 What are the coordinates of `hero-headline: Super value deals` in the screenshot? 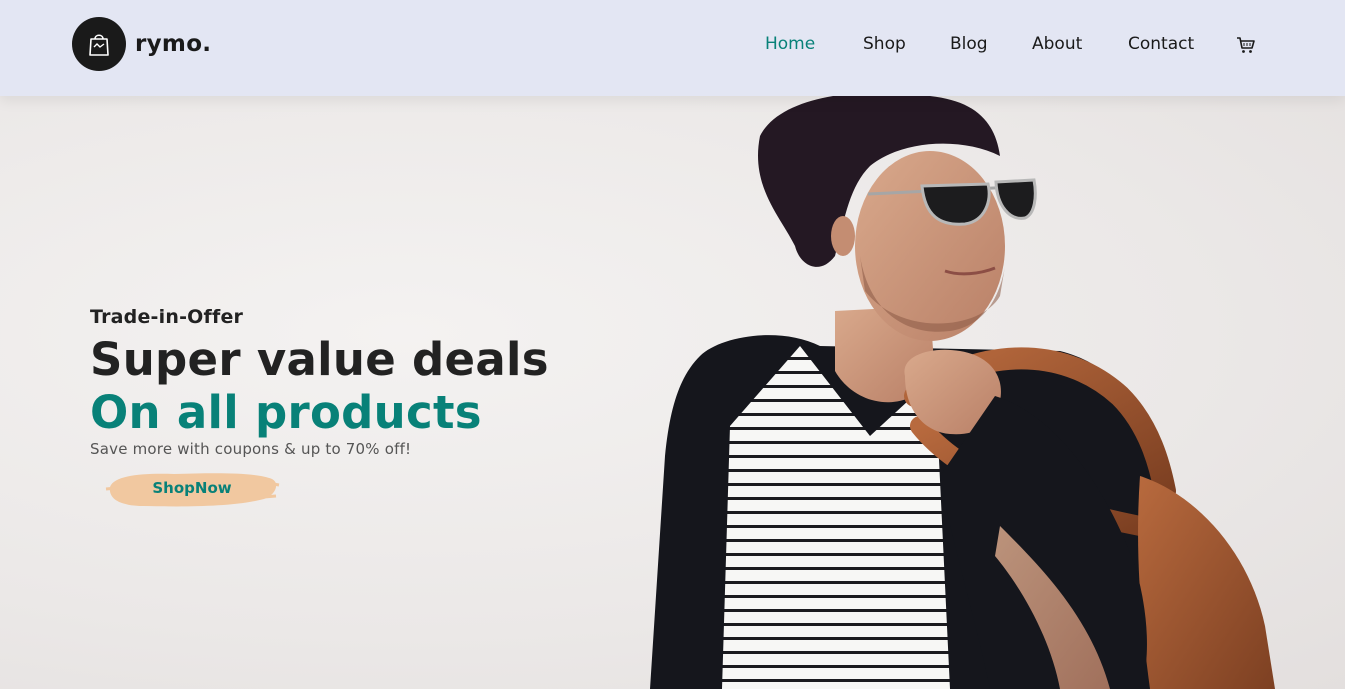 It's located at (319, 359).